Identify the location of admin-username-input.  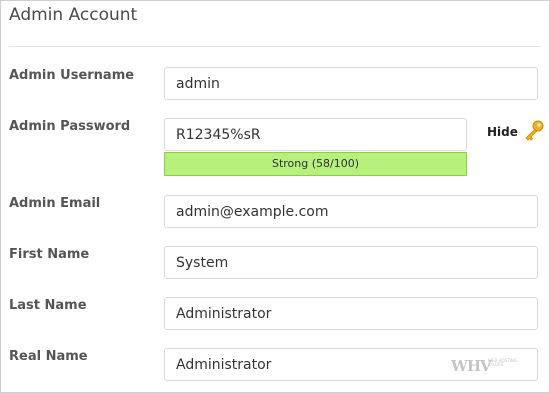
(351, 83).